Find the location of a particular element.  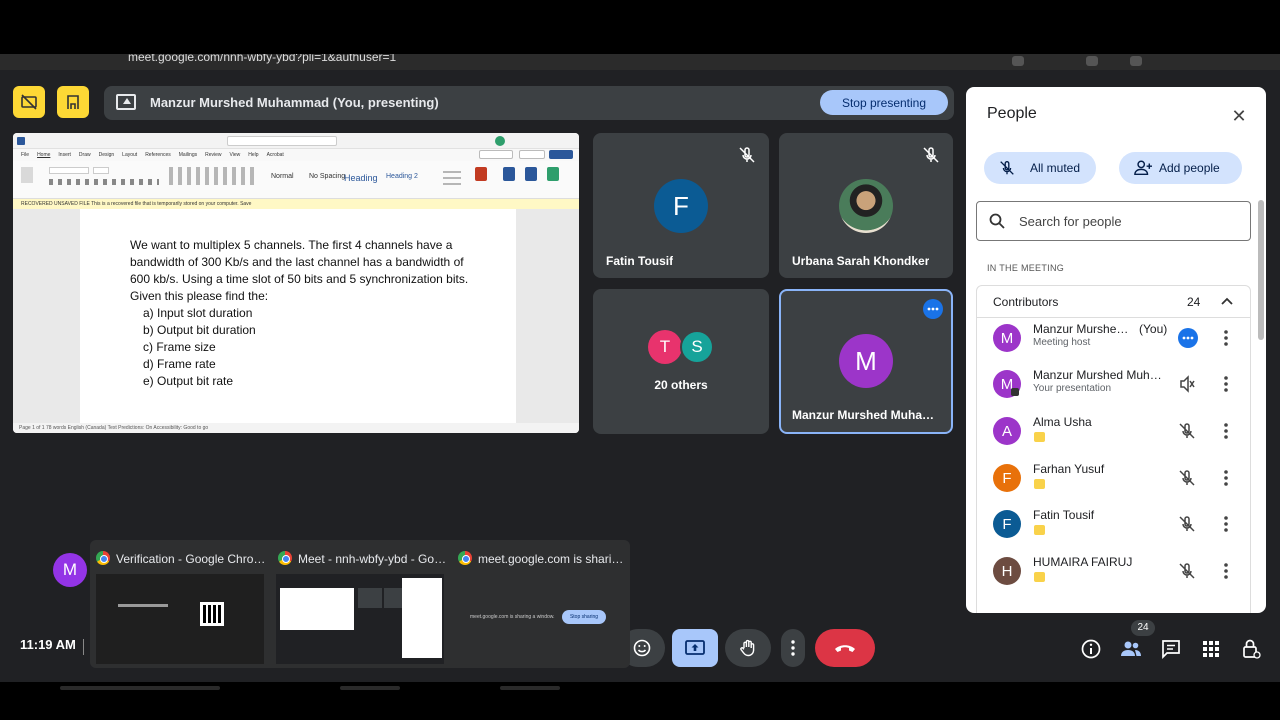

menu-acrobat: Acrobat is located at coordinates (275, 155).